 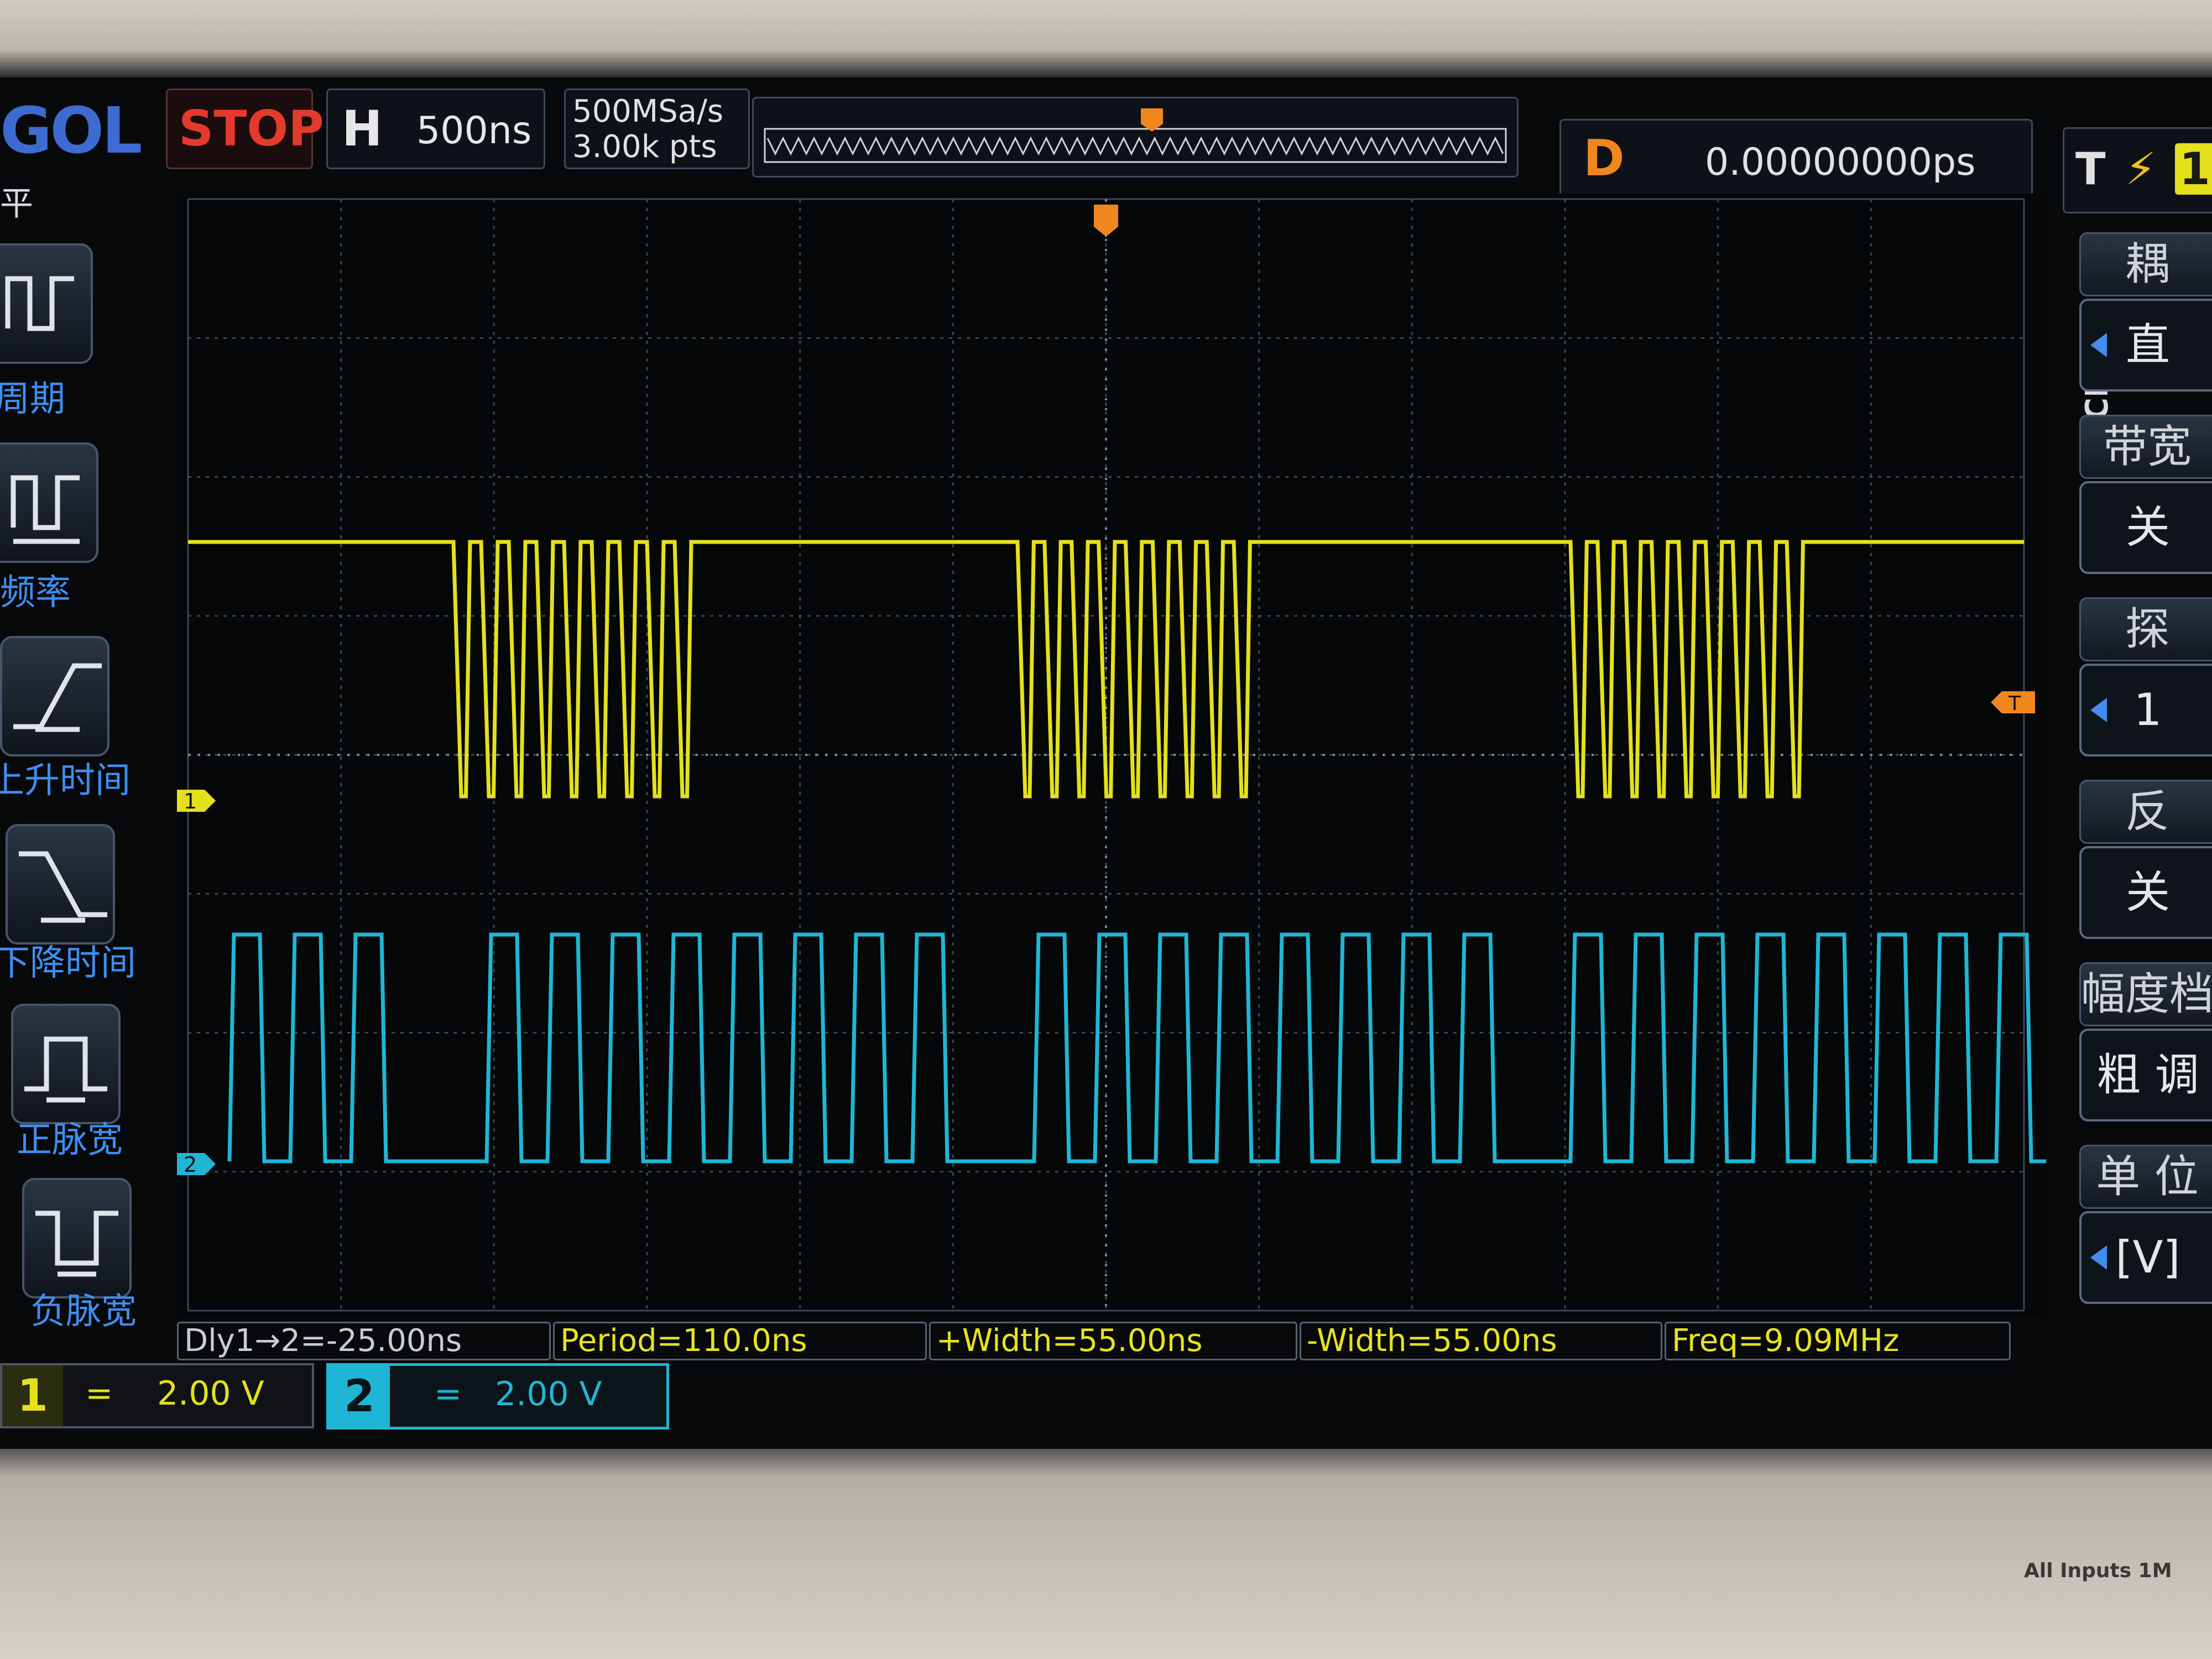 I want to click on measure-menu: 平 周期 频率 上升时间 下降时间 正脉宽 负脉宽, so click(x=83, y=755).